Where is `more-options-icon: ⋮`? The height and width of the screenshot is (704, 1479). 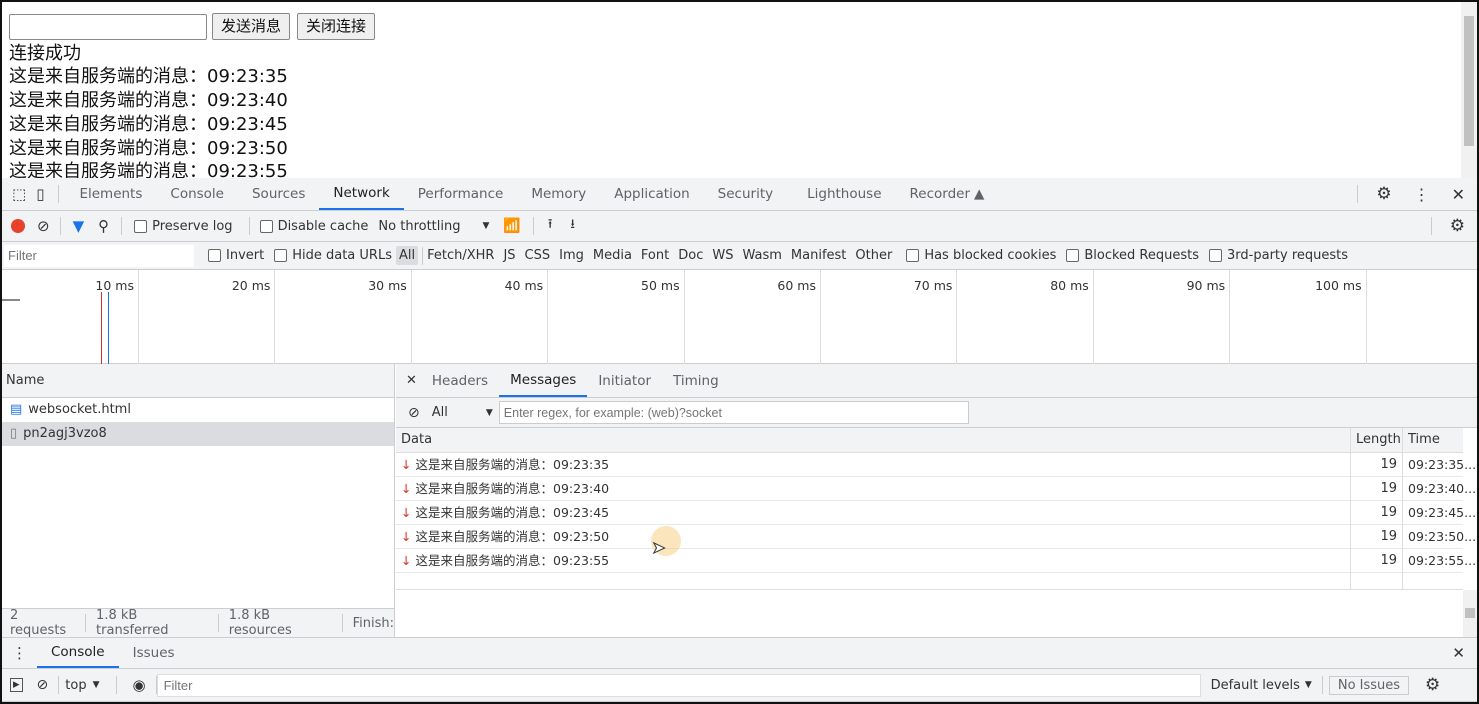 more-options-icon: ⋮ is located at coordinates (1422, 194).